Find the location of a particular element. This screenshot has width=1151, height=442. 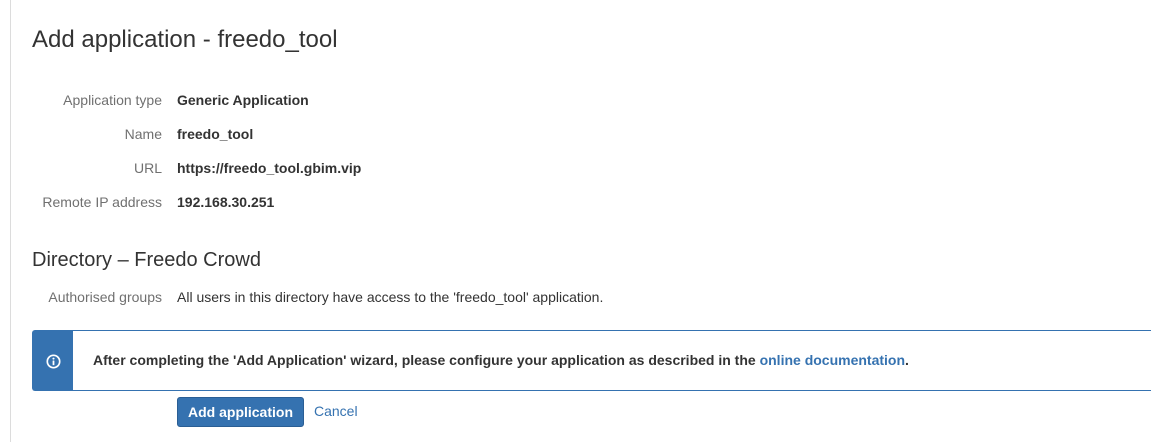

name-label: Name is located at coordinates (143, 134).